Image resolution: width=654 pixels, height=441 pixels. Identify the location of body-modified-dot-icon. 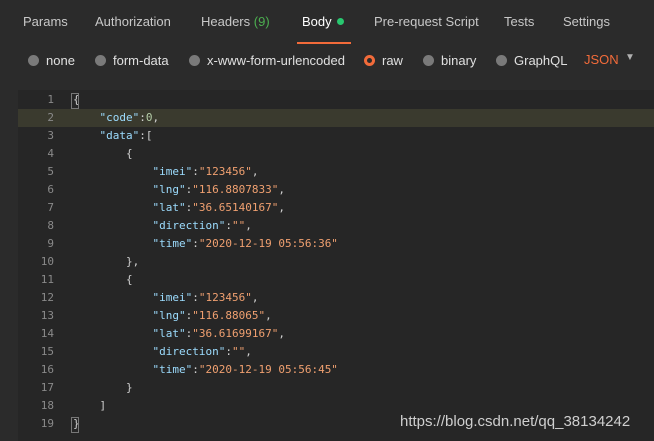
(340, 21).